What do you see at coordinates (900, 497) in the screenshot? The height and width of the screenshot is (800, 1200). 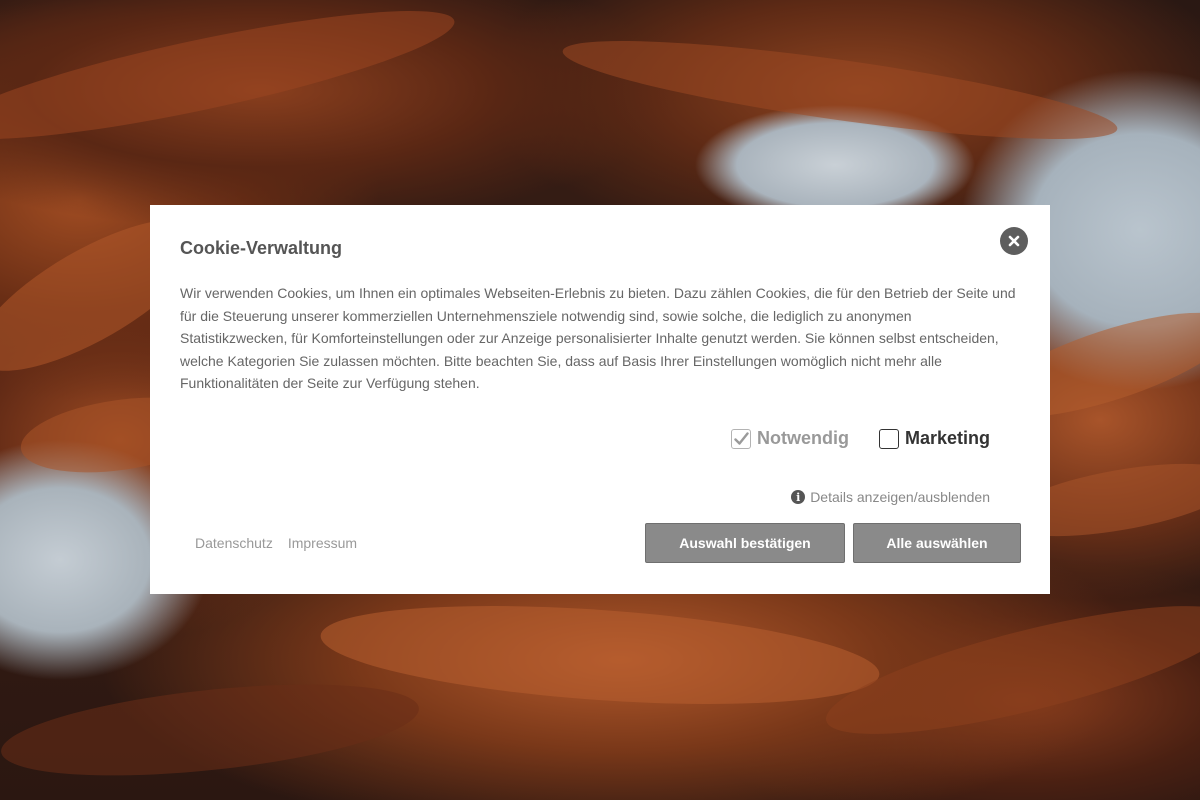 I see `details-label: Details anzeigen/ausblenden` at bounding box center [900, 497].